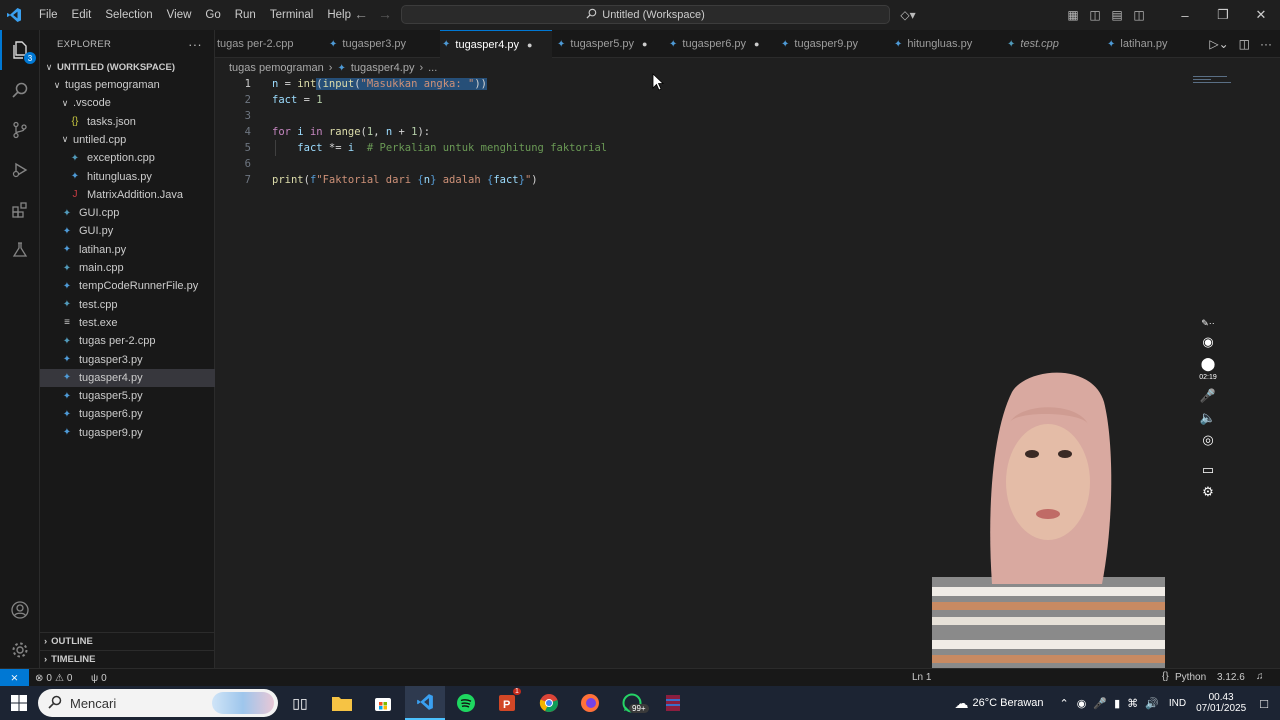 The width and height of the screenshot is (1280, 720). Describe the element at coordinates (127, 641) in the screenshot. I see `outline-section: › OUTLINE` at that location.